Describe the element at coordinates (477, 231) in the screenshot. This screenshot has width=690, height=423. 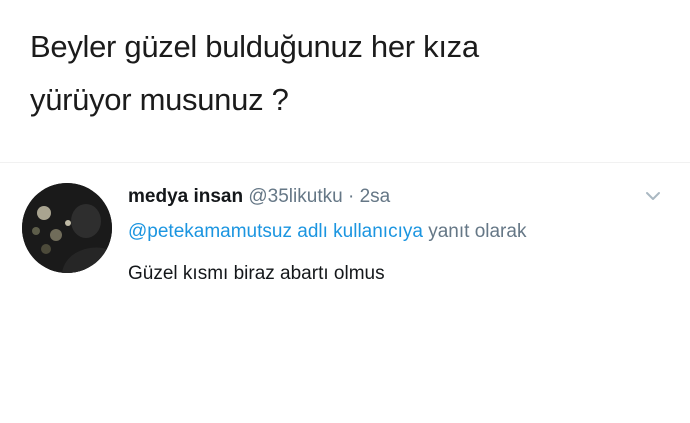
I see `reply-context-end: yanıt olarak` at that location.